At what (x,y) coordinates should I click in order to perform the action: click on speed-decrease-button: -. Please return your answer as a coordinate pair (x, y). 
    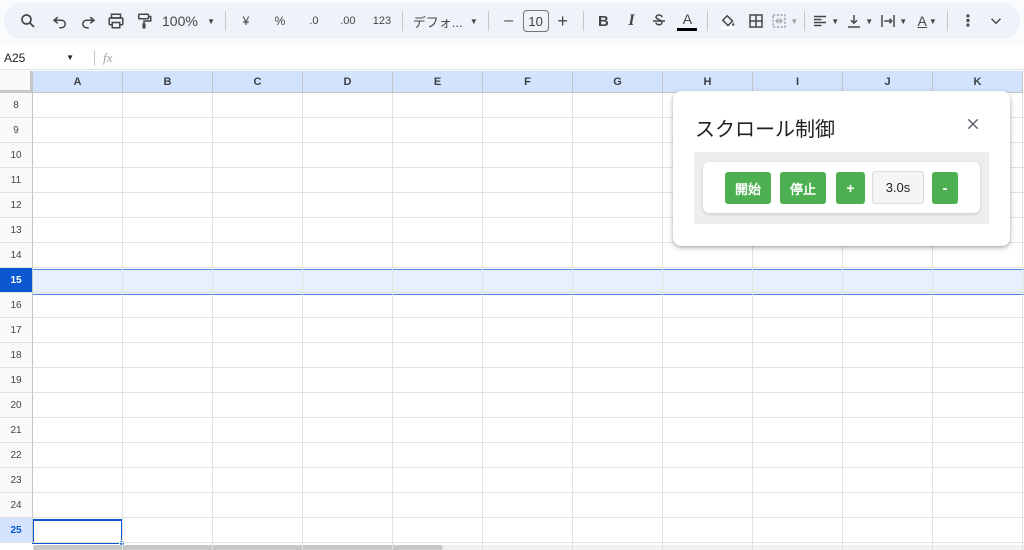
    Looking at the image, I should click on (945, 188).